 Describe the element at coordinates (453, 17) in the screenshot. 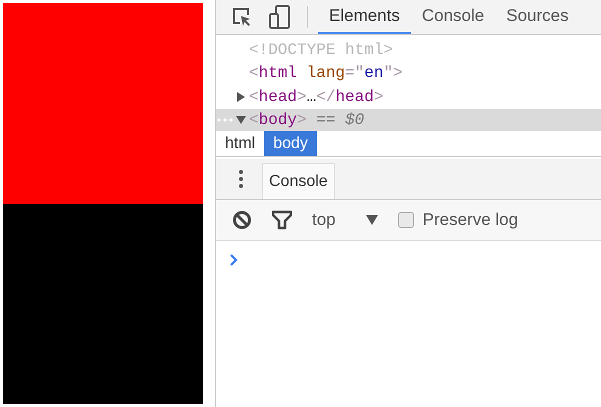

I see `panel-tab: Console` at that location.